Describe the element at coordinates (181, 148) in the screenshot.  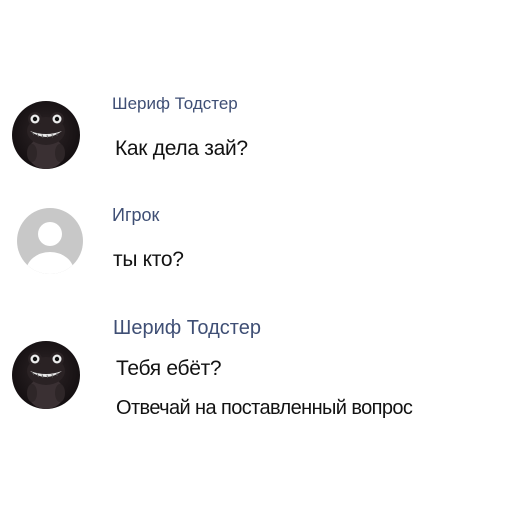
I see `message-text: Как дела зай?` at that location.